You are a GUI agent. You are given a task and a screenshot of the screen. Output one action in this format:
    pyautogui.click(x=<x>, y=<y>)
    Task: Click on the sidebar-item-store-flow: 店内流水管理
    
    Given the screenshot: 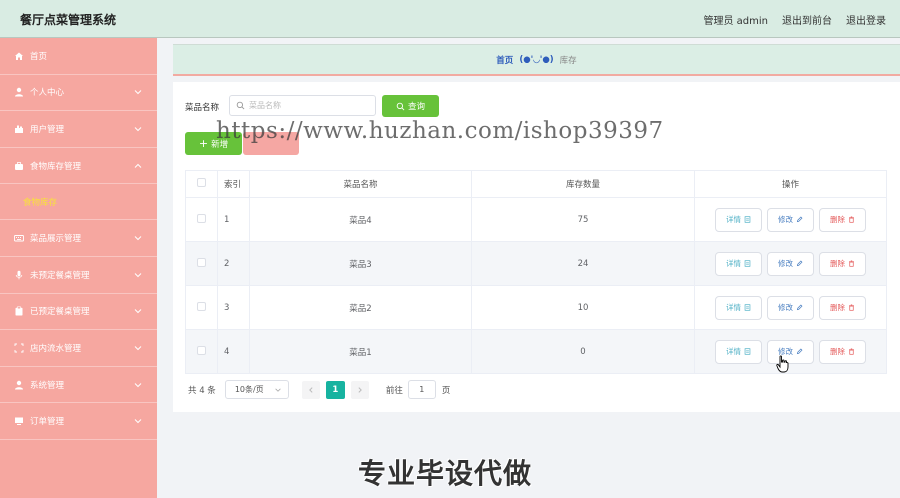 What is the action you would take?
    pyautogui.click(x=78, y=348)
    